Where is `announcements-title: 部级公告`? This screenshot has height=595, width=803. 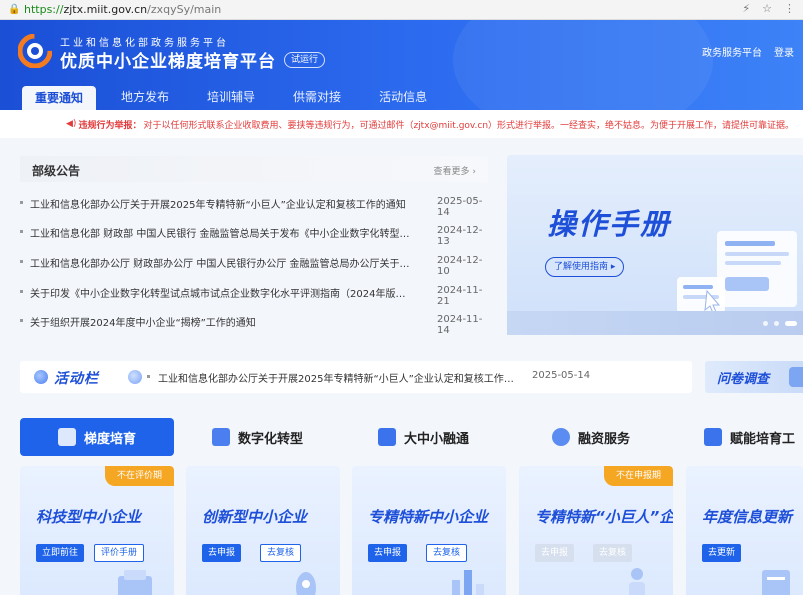 announcements-title: 部级公告 is located at coordinates (56, 171).